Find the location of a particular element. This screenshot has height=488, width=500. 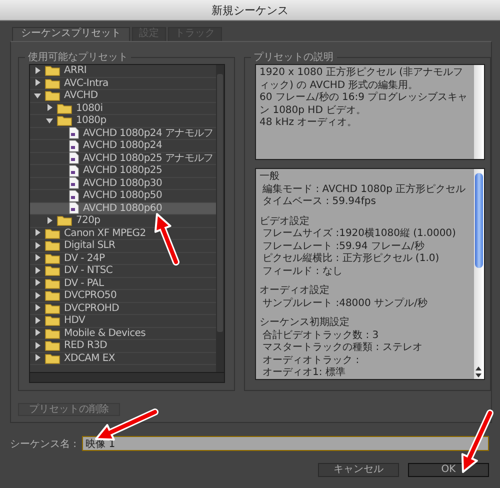

setting-text: 編集モード : AVCHD 1080p 正方形ピクセル is located at coordinates (364, 190).